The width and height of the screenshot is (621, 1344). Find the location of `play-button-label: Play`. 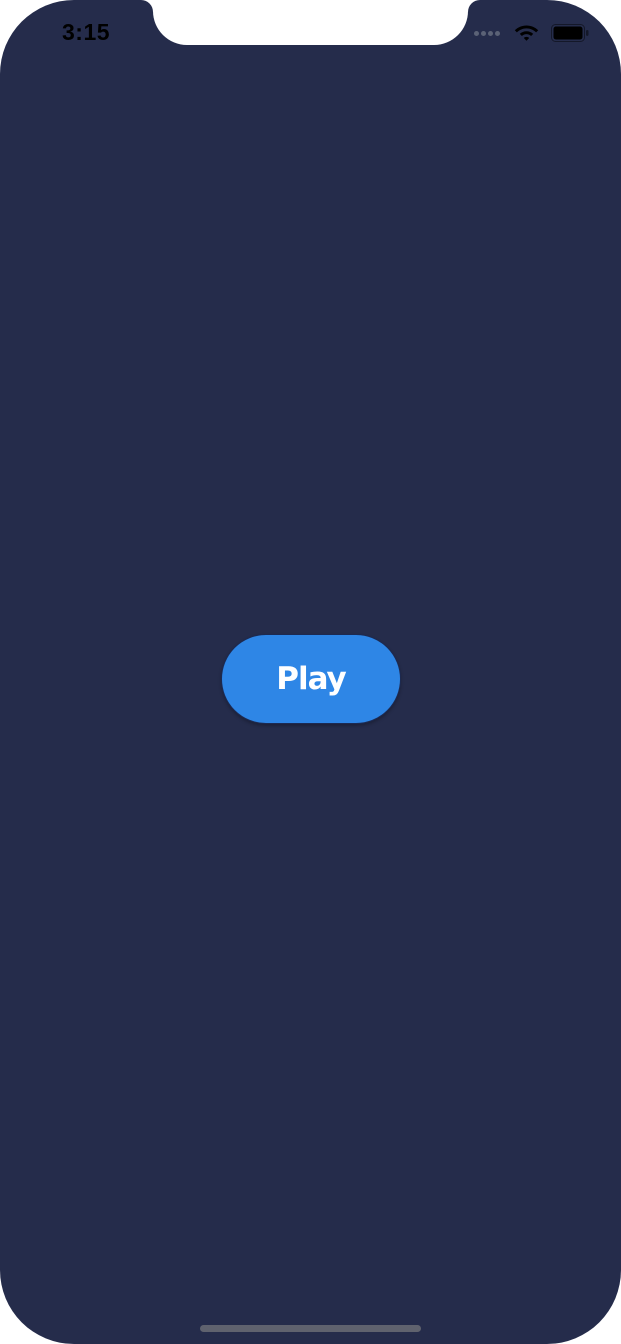

play-button-label: Play is located at coordinates (311, 679).